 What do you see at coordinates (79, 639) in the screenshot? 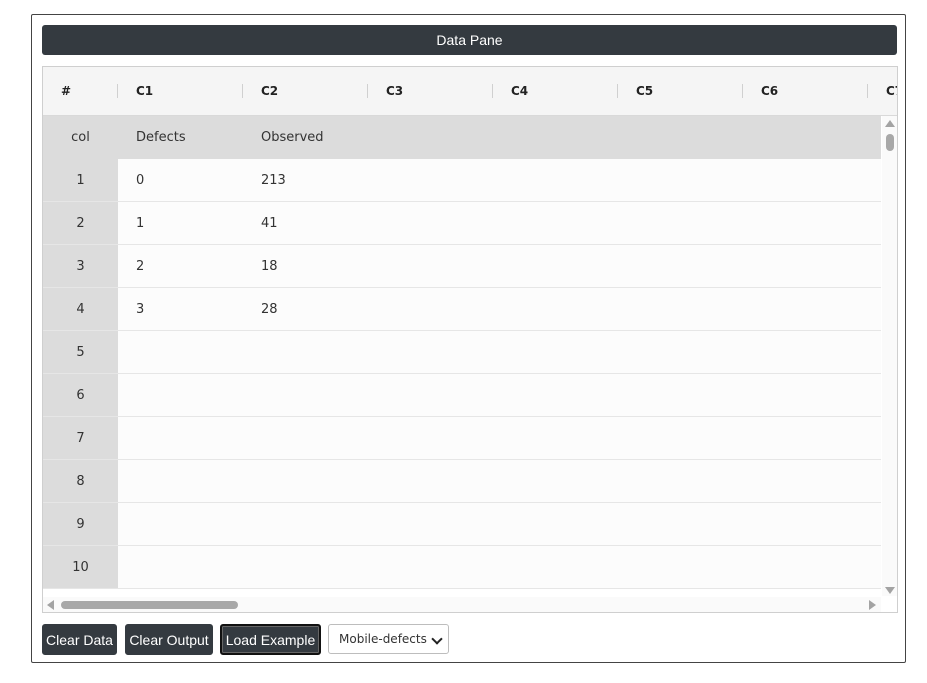
I see `clear-data-button: Clear Data` at bounding box center [79, 639].